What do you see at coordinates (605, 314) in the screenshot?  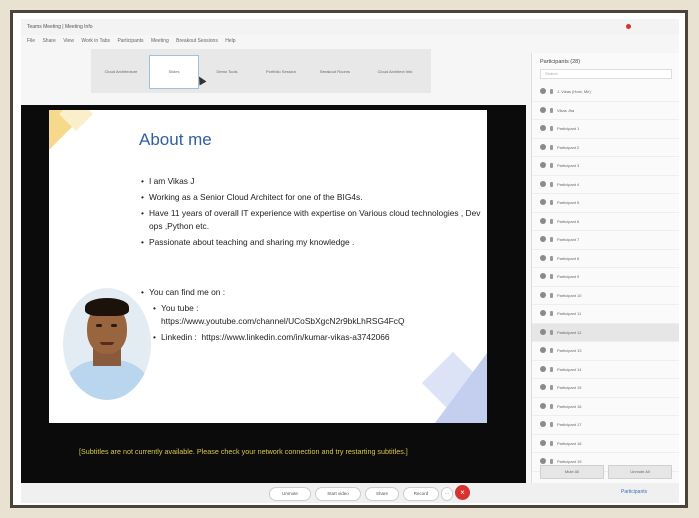 I see `participant-row: Participant 11` at bounding box center [605, 314].